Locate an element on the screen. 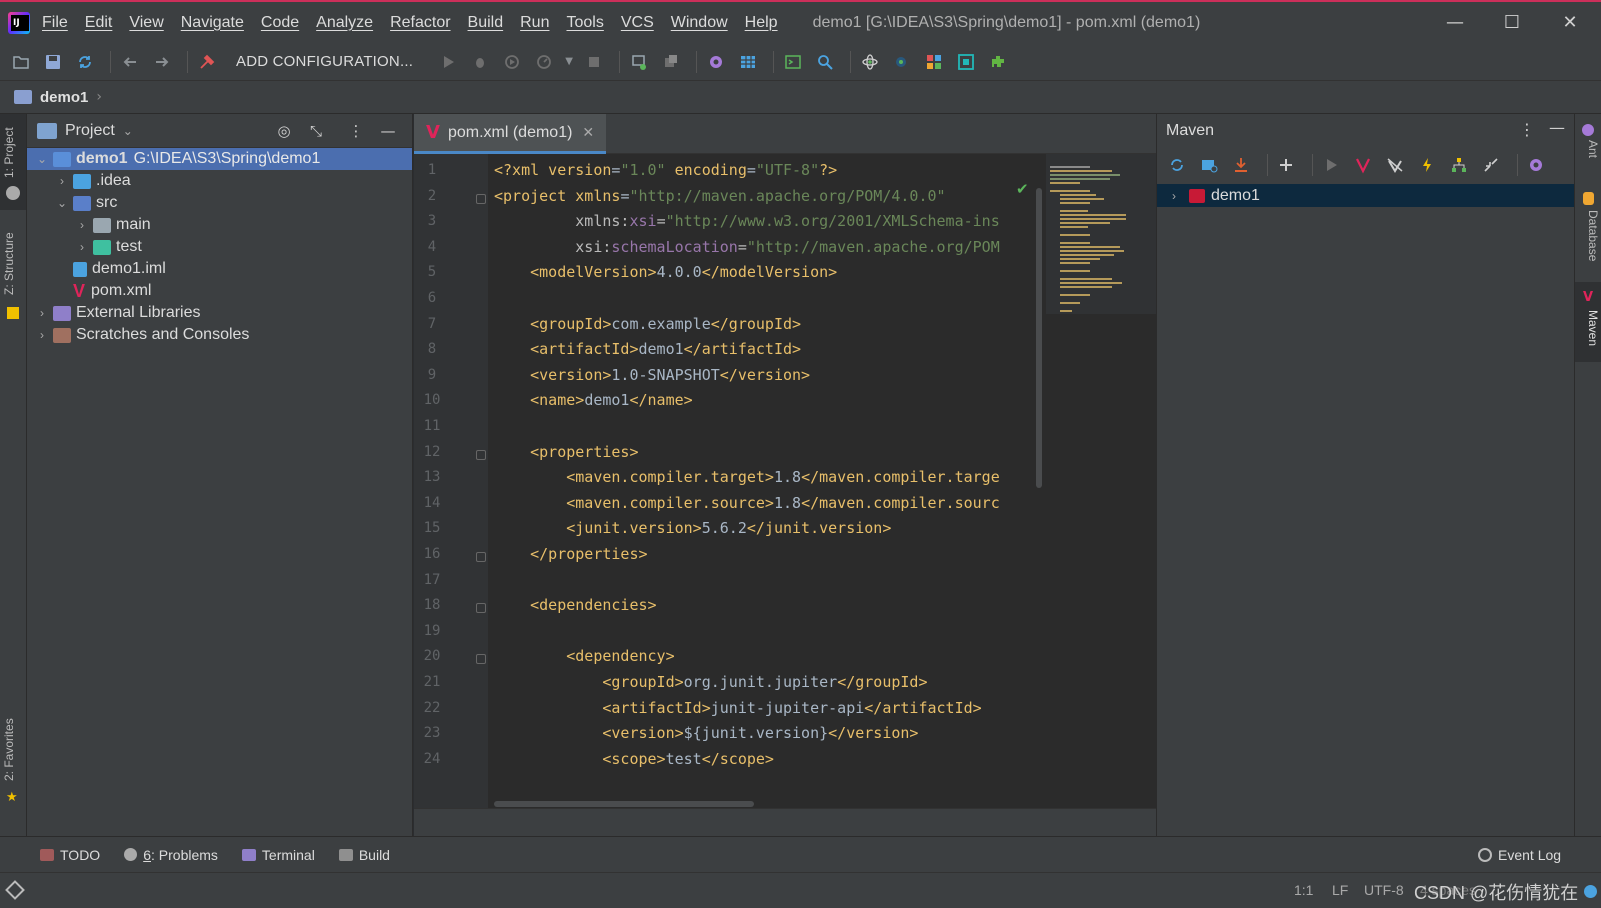 The height and width of the screenshot is (908, 1601). file-encoding: UTF-8 is located at coordinates (1384, 890).